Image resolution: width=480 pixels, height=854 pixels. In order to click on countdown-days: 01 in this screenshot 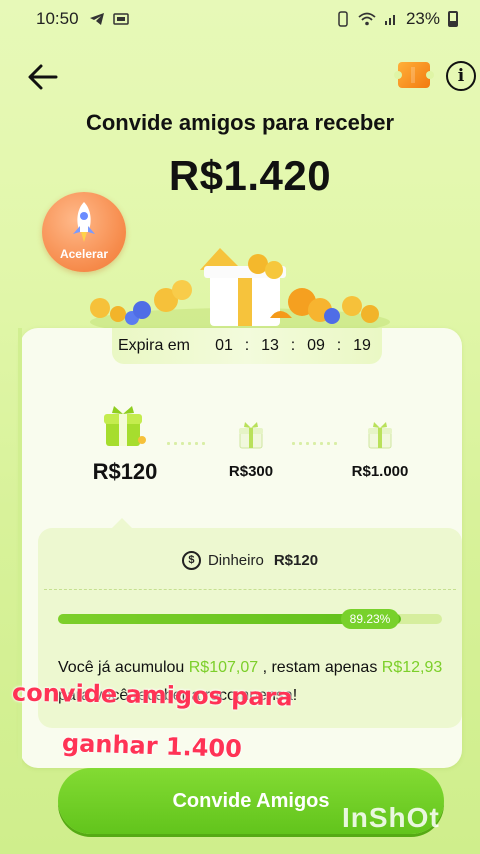, I will do `click(224, 345)`.